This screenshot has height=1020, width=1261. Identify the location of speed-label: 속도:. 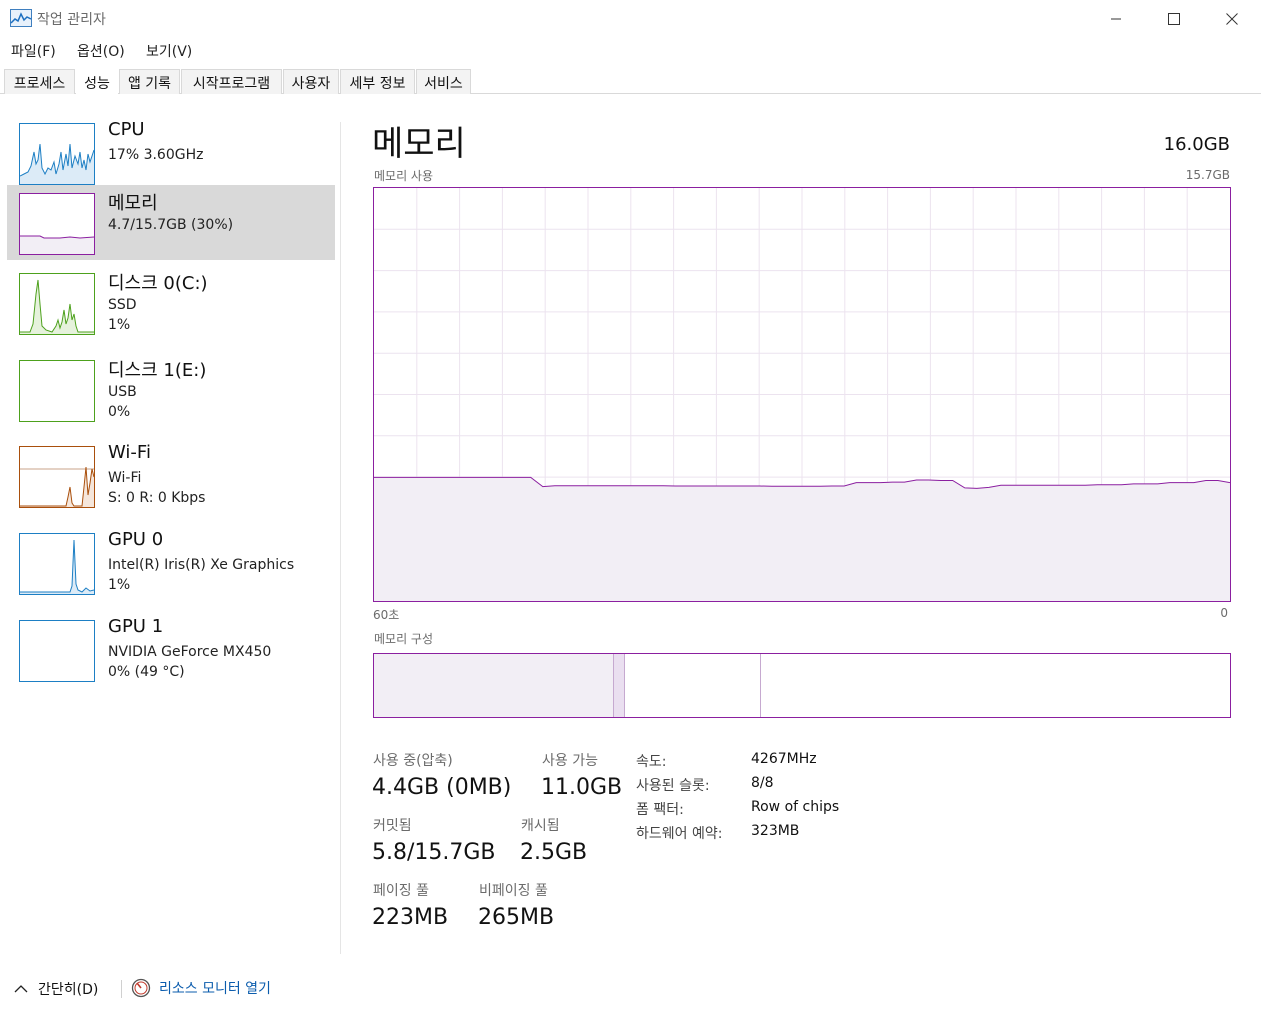
(651, 762).